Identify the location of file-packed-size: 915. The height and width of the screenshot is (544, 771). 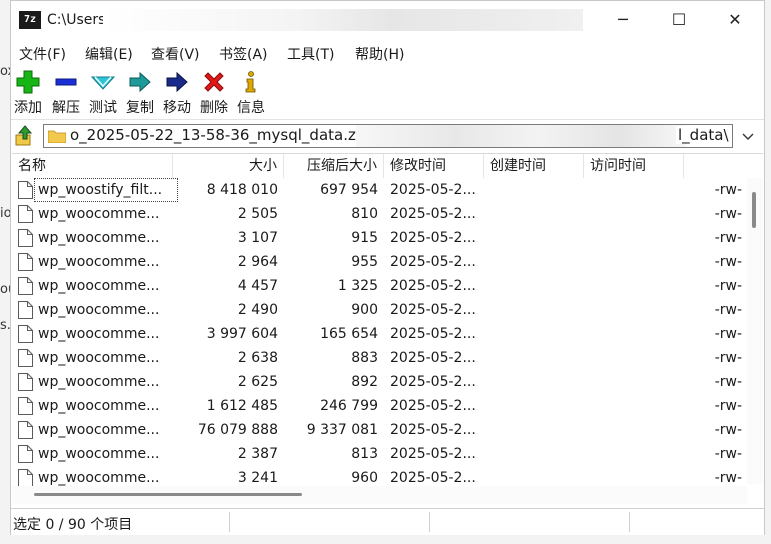
(364, 238).